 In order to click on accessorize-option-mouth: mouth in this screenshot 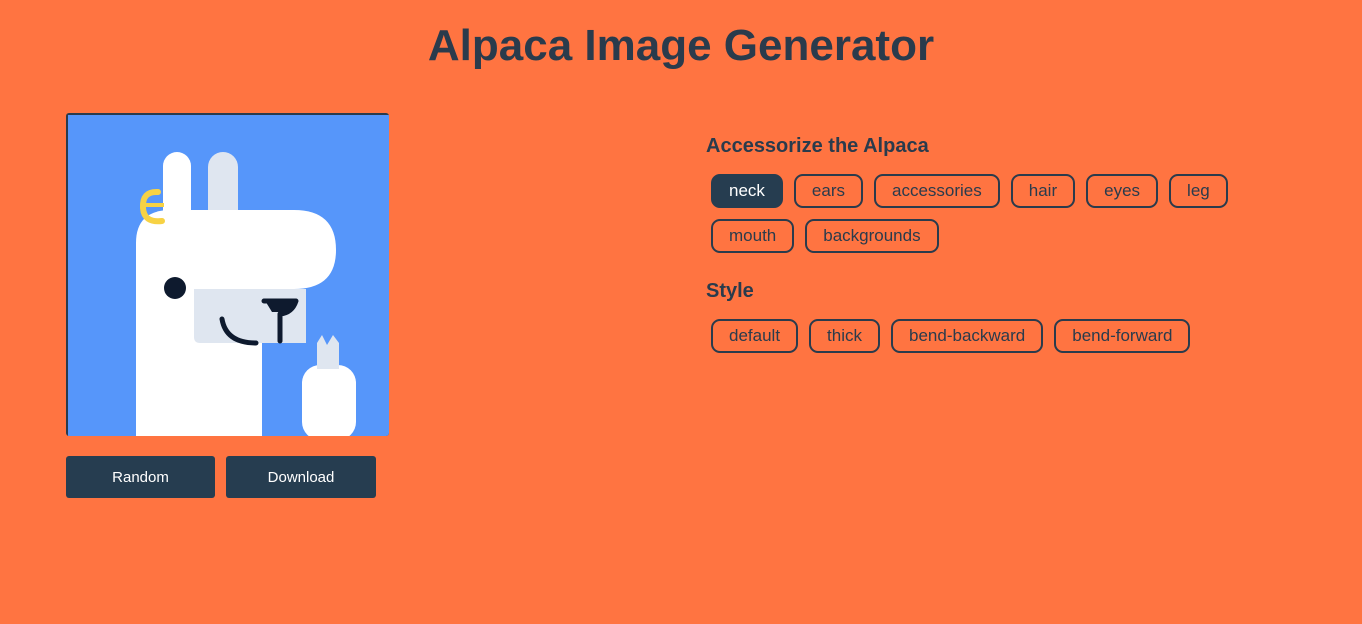, I will do `click(753, 236)`.